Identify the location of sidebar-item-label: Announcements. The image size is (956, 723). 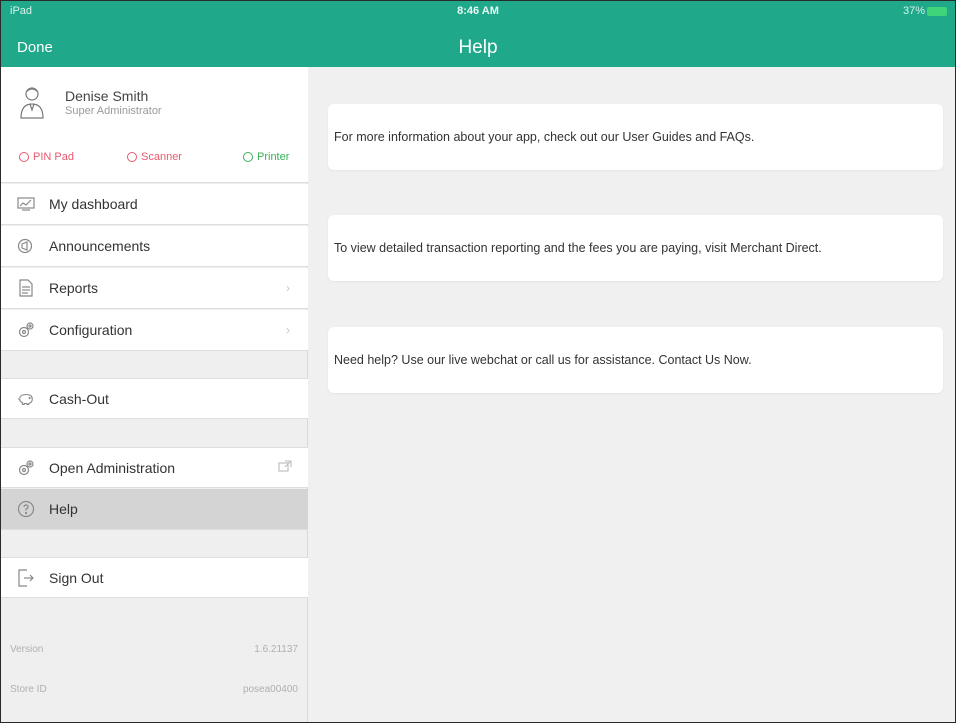
(100, 246).